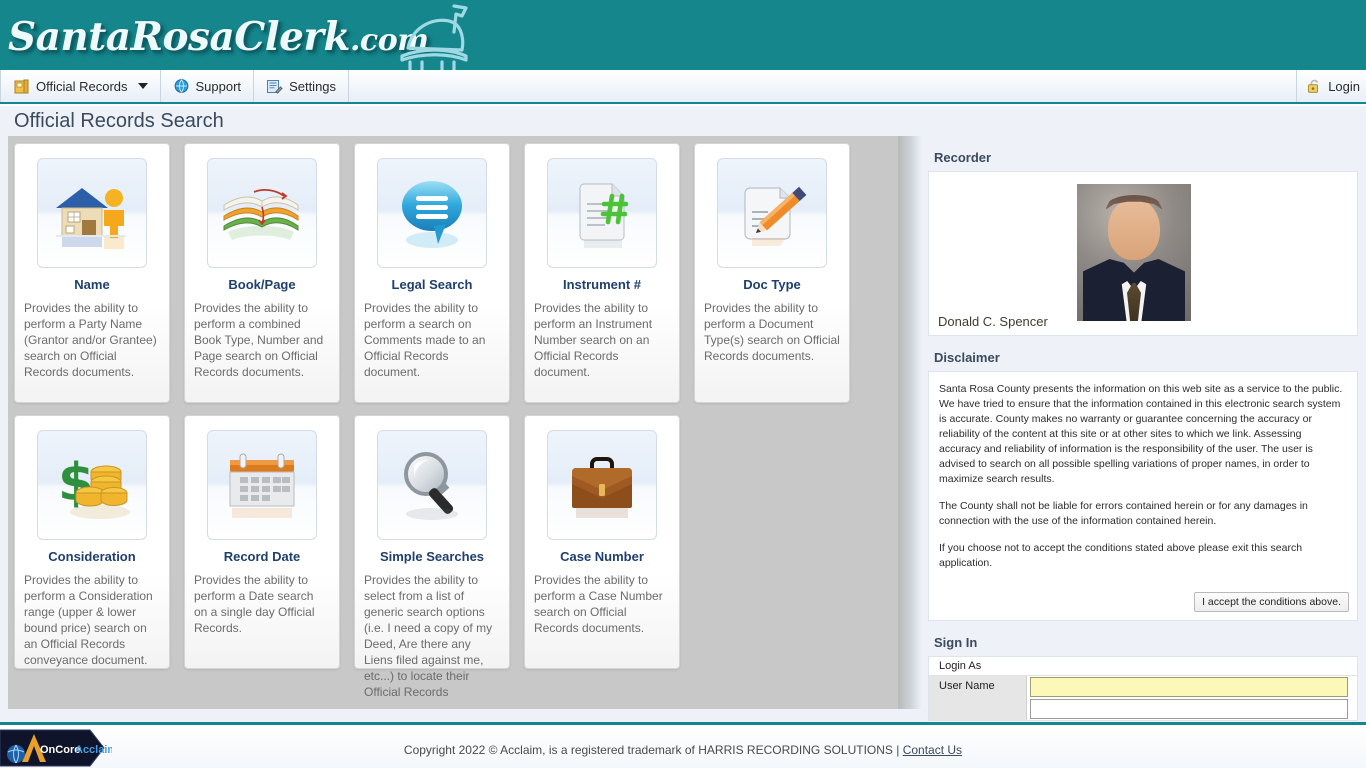 The image size is (1366, 768). What do you see at coordinates (1189, 709) in the screenshot?
I see `password-input` at bounding box center [1189, 709].